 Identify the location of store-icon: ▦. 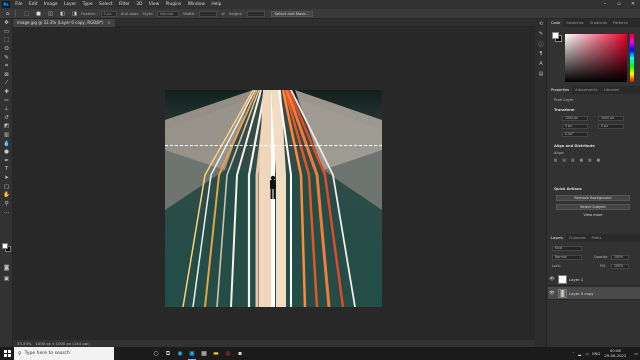
(204, 353).